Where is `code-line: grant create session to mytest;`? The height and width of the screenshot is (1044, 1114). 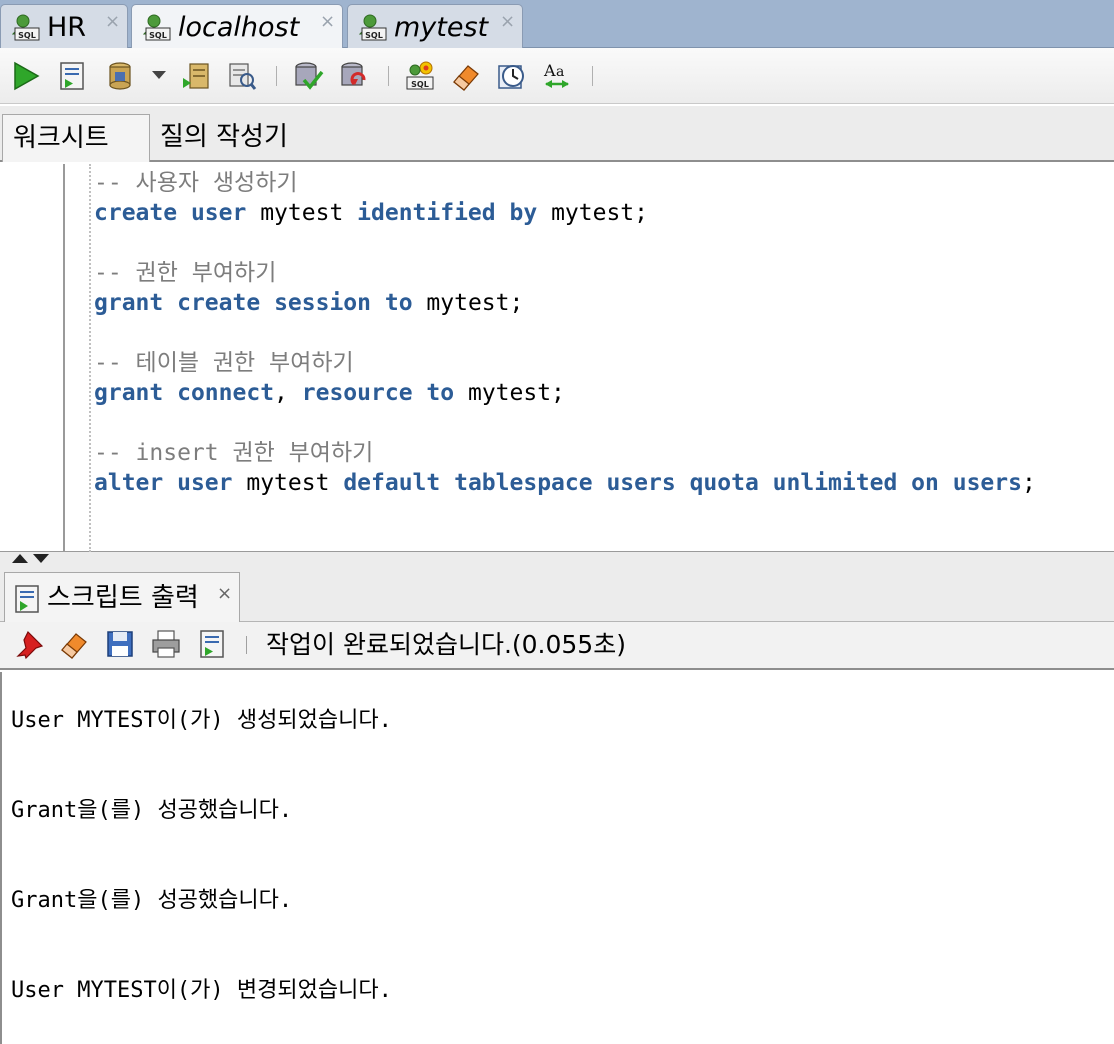
code-line: grant create session to mytest; is located at coordinates (565, 303).